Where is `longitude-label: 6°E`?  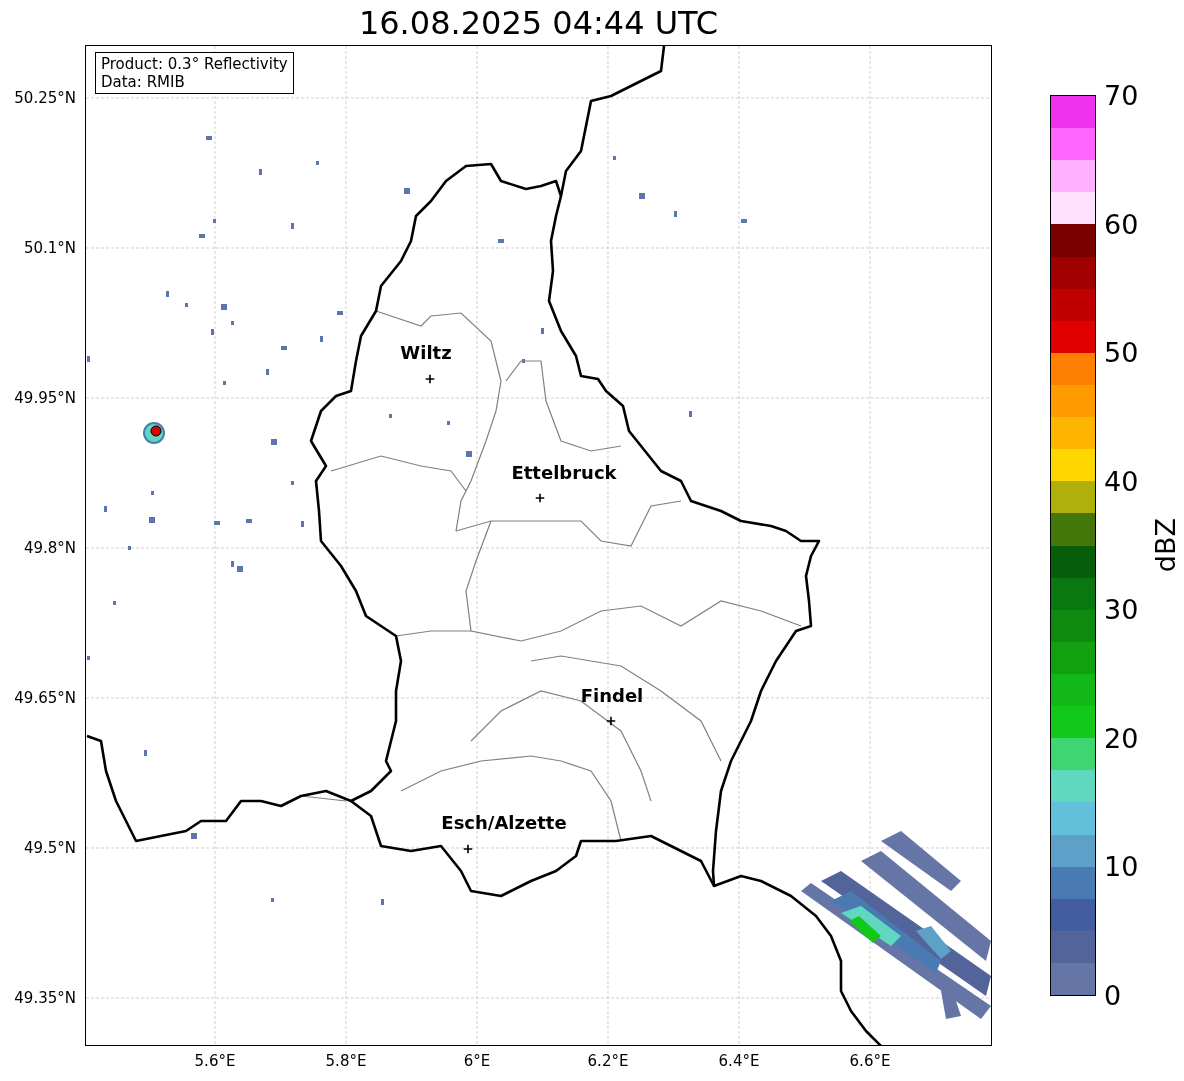
longitude-label: 6°E is located at coordinates (477, 1061).